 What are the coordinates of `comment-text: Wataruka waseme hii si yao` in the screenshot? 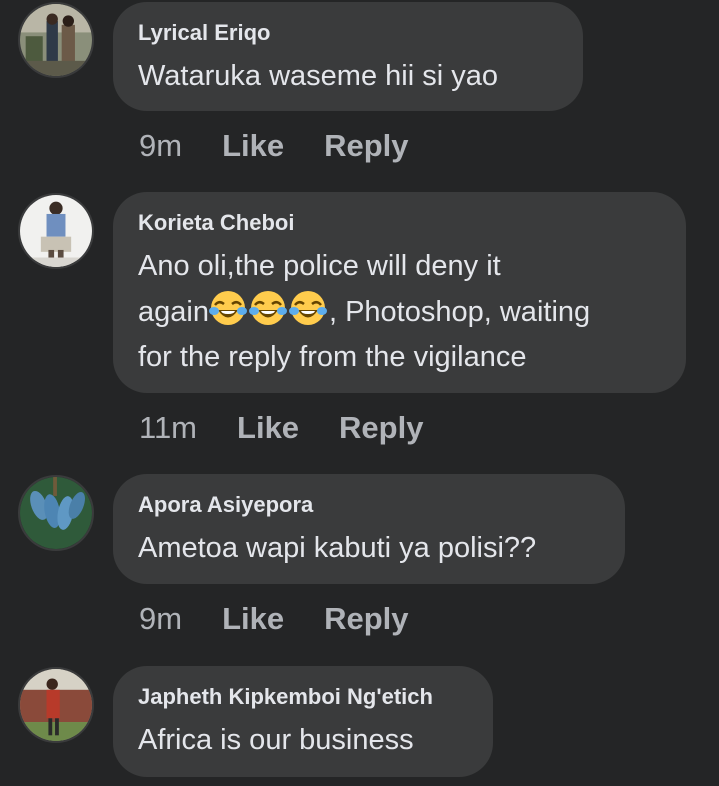 It's located at (318, 76).